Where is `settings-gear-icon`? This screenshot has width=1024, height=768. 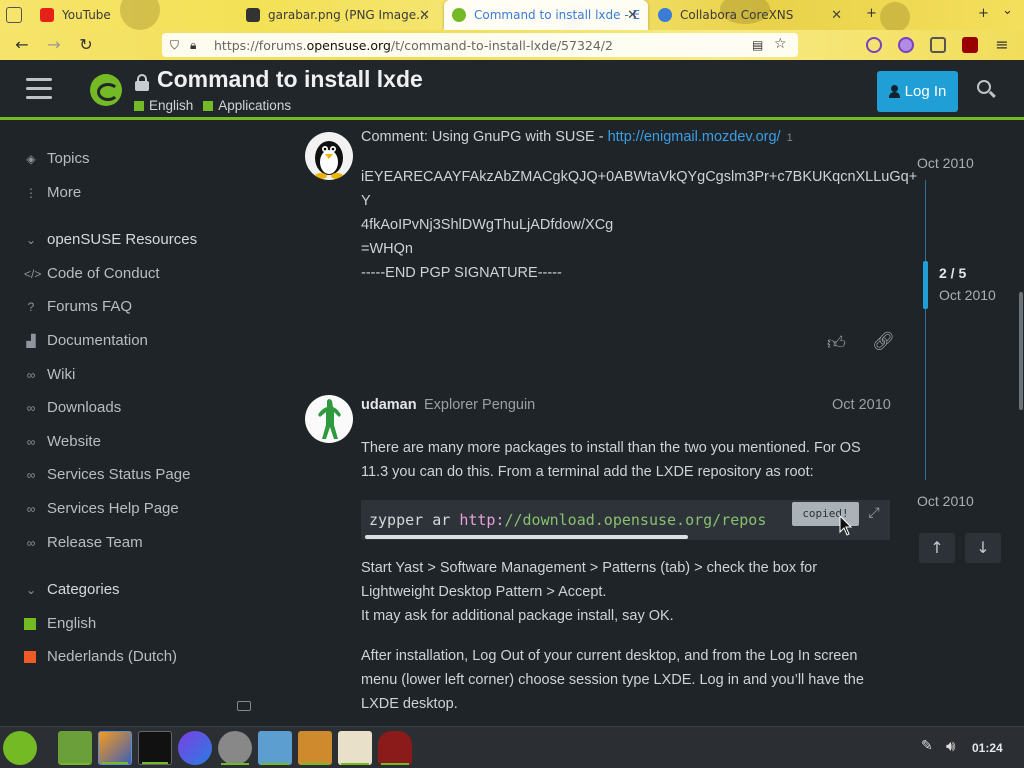 settings-gear-icon is located at coordinates (235, 748).